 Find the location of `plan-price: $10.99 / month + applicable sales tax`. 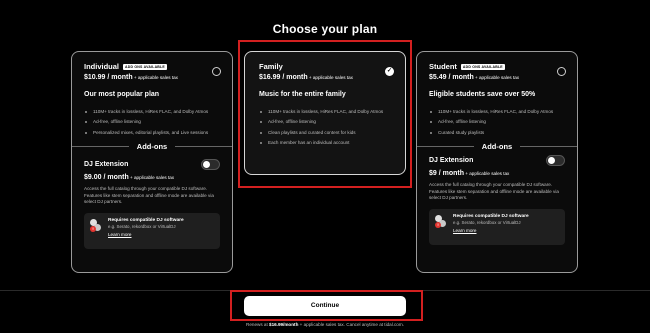

plan-price: $10.99 / month + applicable sales tax is located at coordinates (152, 77).